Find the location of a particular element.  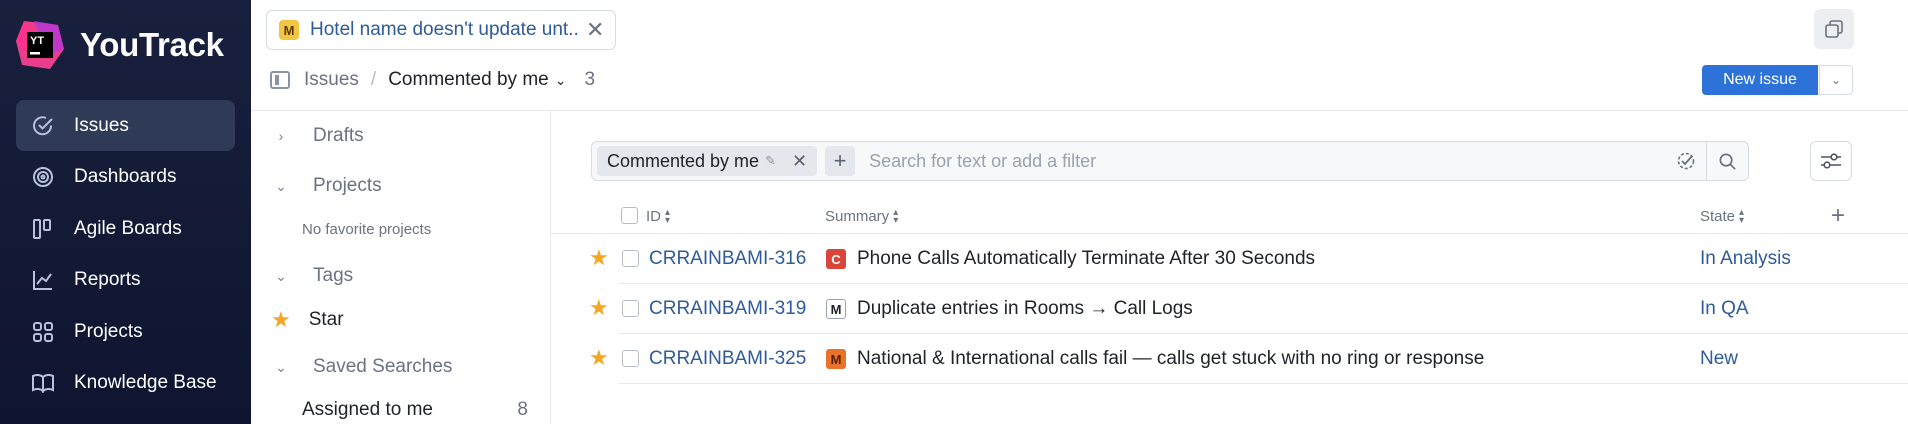

issue-id-link: CRRAINBAMI-319 is located at coordinates (727, 309).